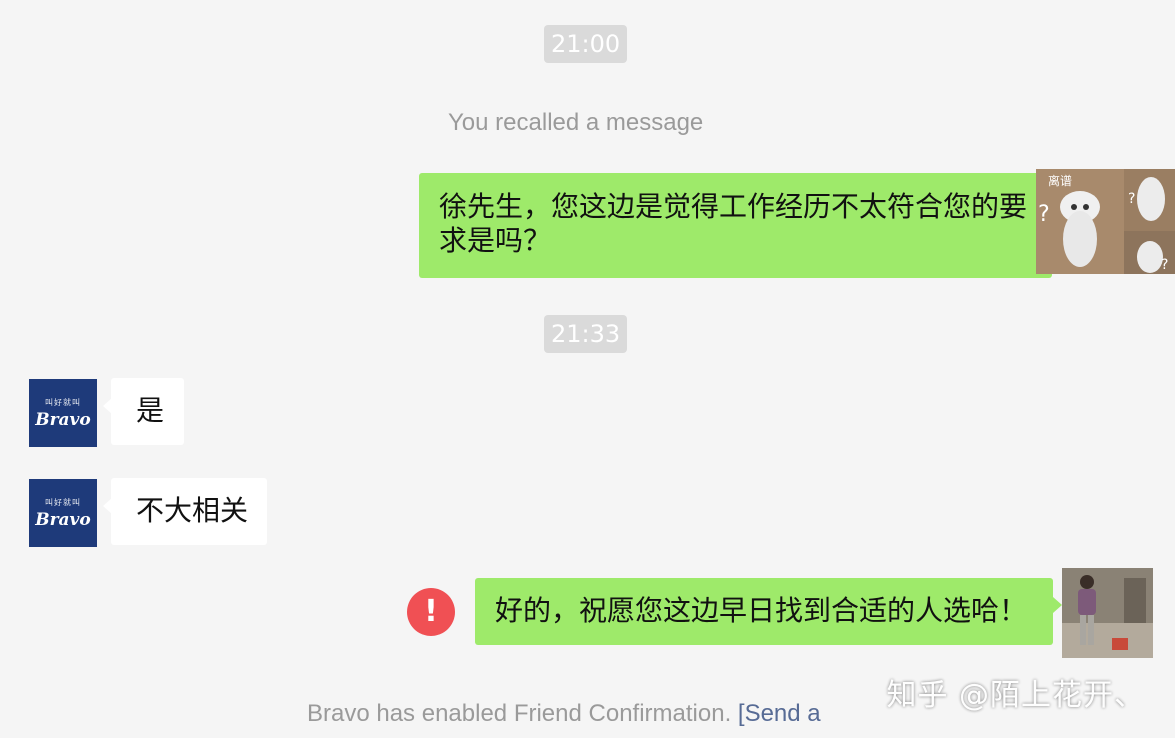 This screenshot has width=1175, height=738. I want to click on my-avatar, so click(1107, 613).